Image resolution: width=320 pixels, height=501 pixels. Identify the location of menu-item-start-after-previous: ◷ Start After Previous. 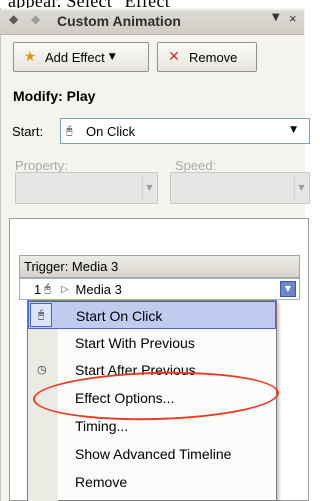
(152, 370).